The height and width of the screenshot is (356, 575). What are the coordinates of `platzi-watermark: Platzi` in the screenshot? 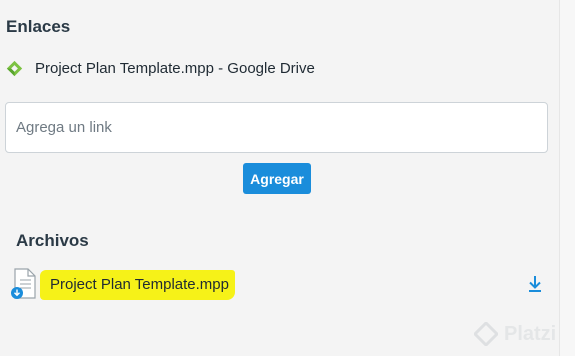 It's located at (515, 334).